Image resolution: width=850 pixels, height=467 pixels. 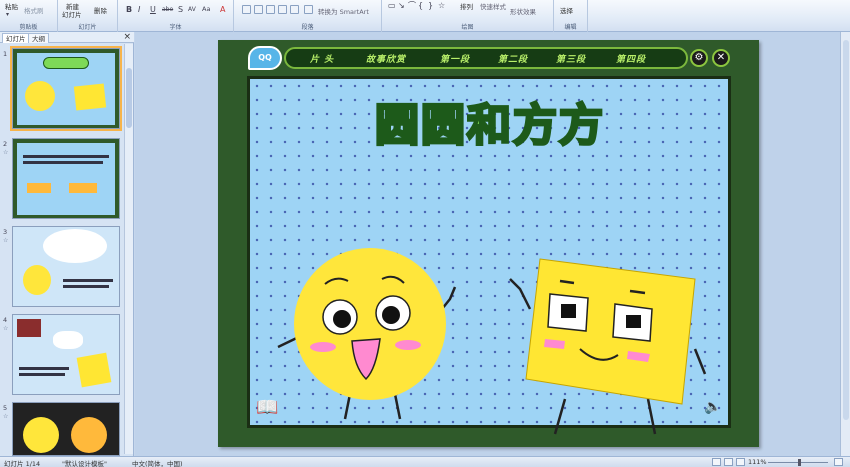 What do you see at coordinates (294, 9) in the screenshot?
I see `columns-icon` at bounding box center [294, 9].